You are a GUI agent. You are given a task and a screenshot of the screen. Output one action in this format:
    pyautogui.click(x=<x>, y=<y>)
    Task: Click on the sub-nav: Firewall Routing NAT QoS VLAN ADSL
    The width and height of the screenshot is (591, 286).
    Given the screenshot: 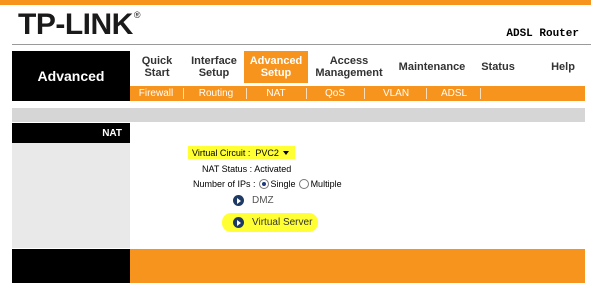 What is the action you would take?
    pyautogui.click(x=357, y=93)
    